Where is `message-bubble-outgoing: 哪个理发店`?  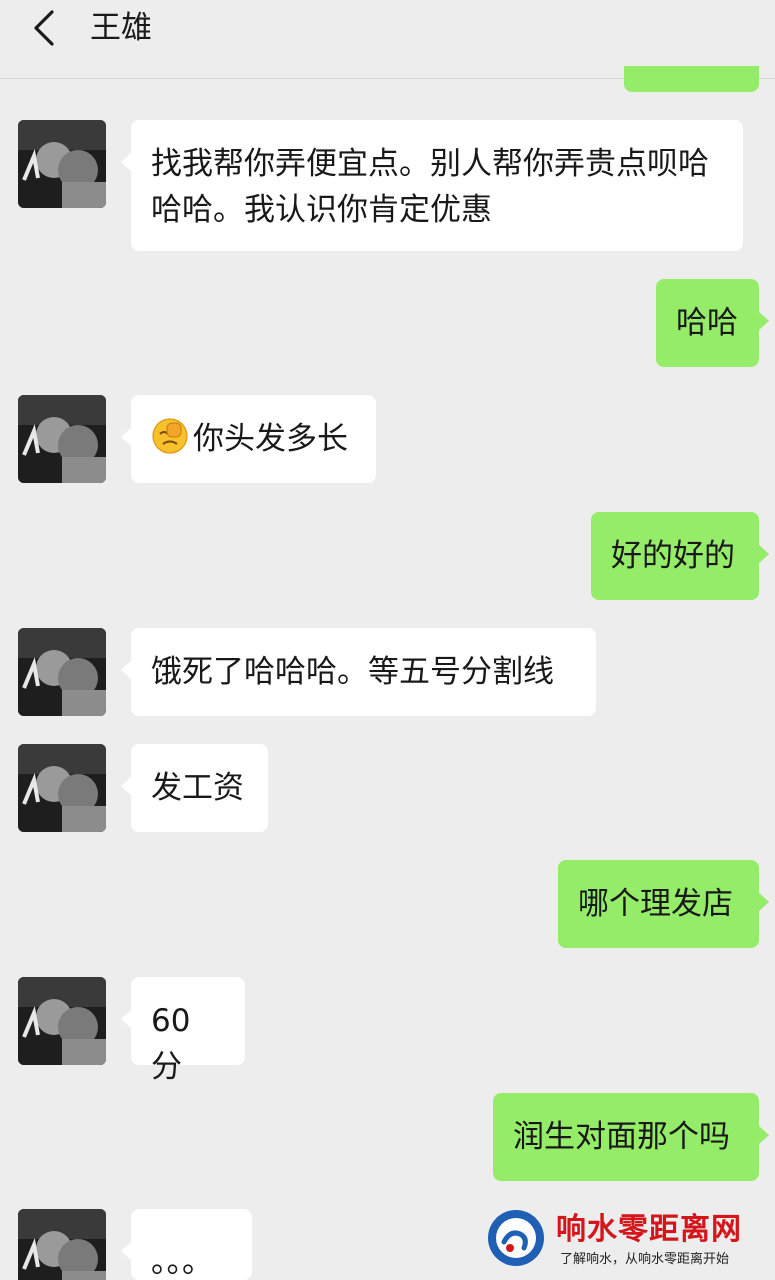
message-bubble-outgoing: 哪个理发店 is located at coordinates (663, 904).